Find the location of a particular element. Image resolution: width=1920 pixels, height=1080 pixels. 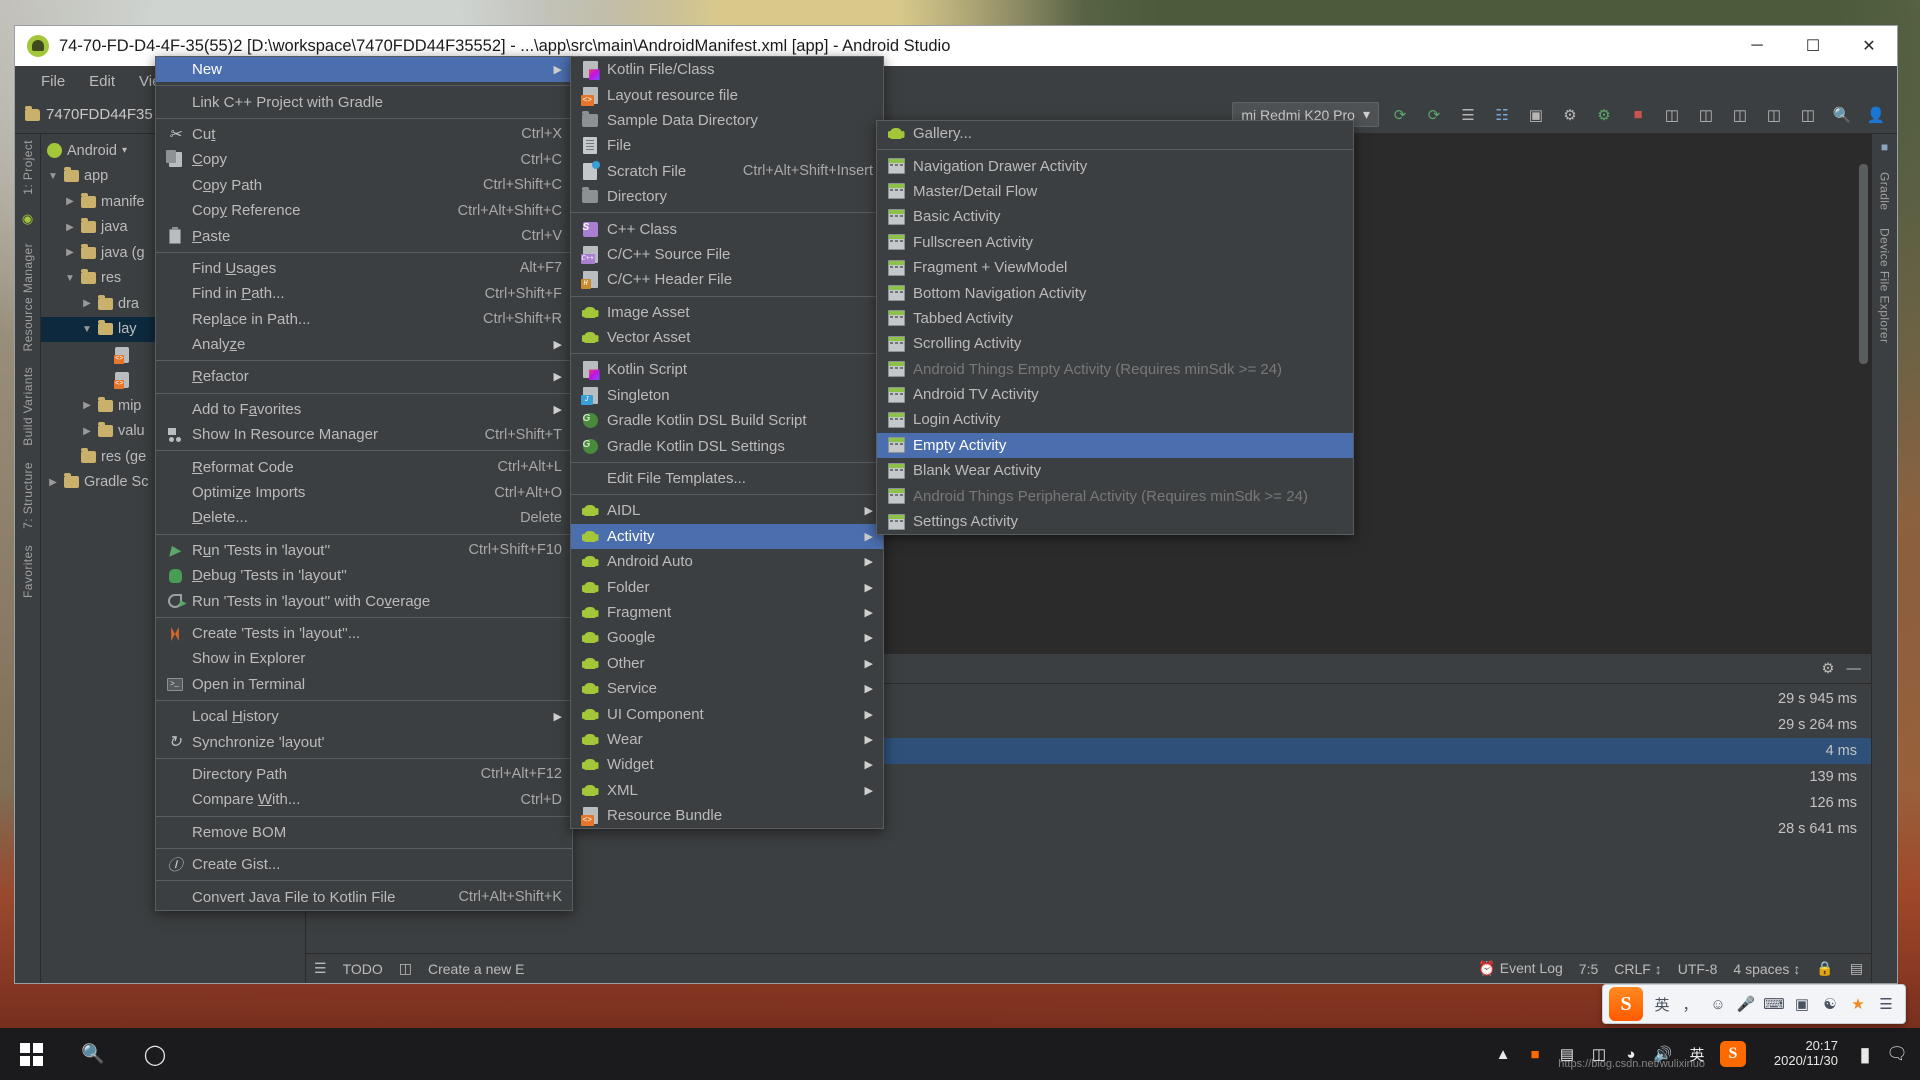

activity-item-blank-wear-activity: Blank Wear Activity is located at coordinates (1115, 470).